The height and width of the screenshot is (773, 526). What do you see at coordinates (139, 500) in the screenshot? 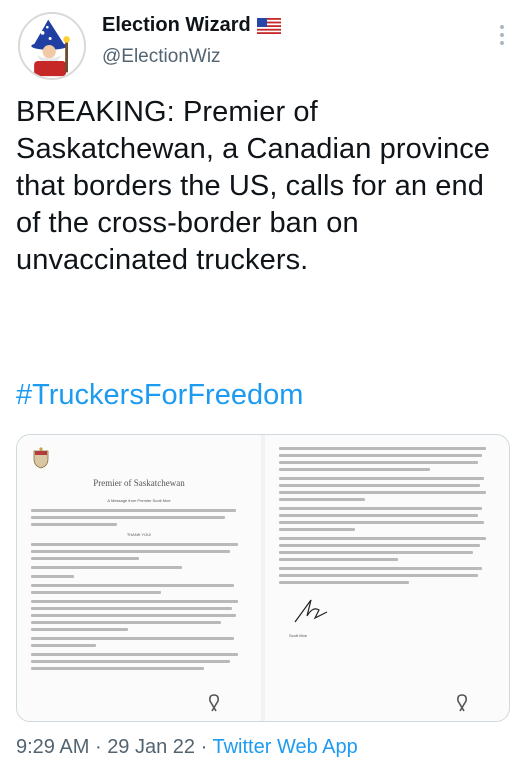
I see `letter-heading: A Message from Premier Scott Moe` at bounding box center [139, 500].